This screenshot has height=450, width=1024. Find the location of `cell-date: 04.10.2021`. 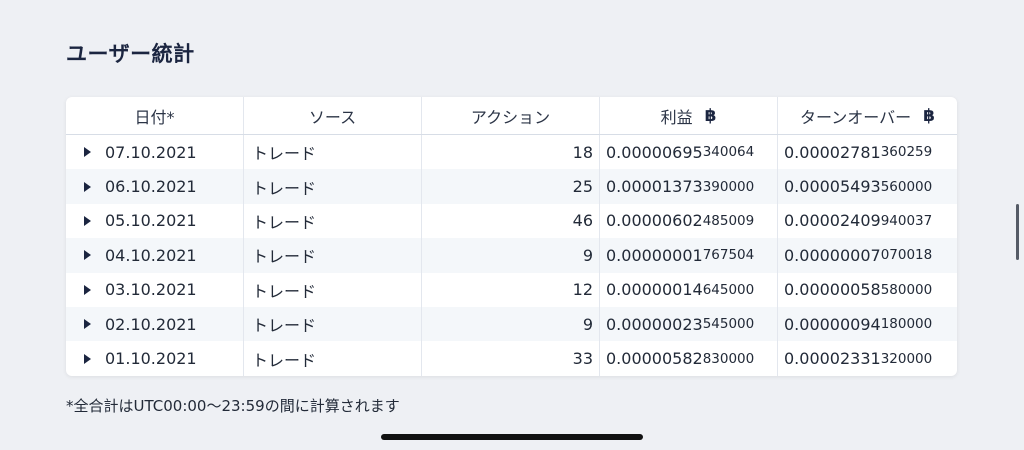

cell-date: 04.10.2021 is located at coordinates (155, 255).